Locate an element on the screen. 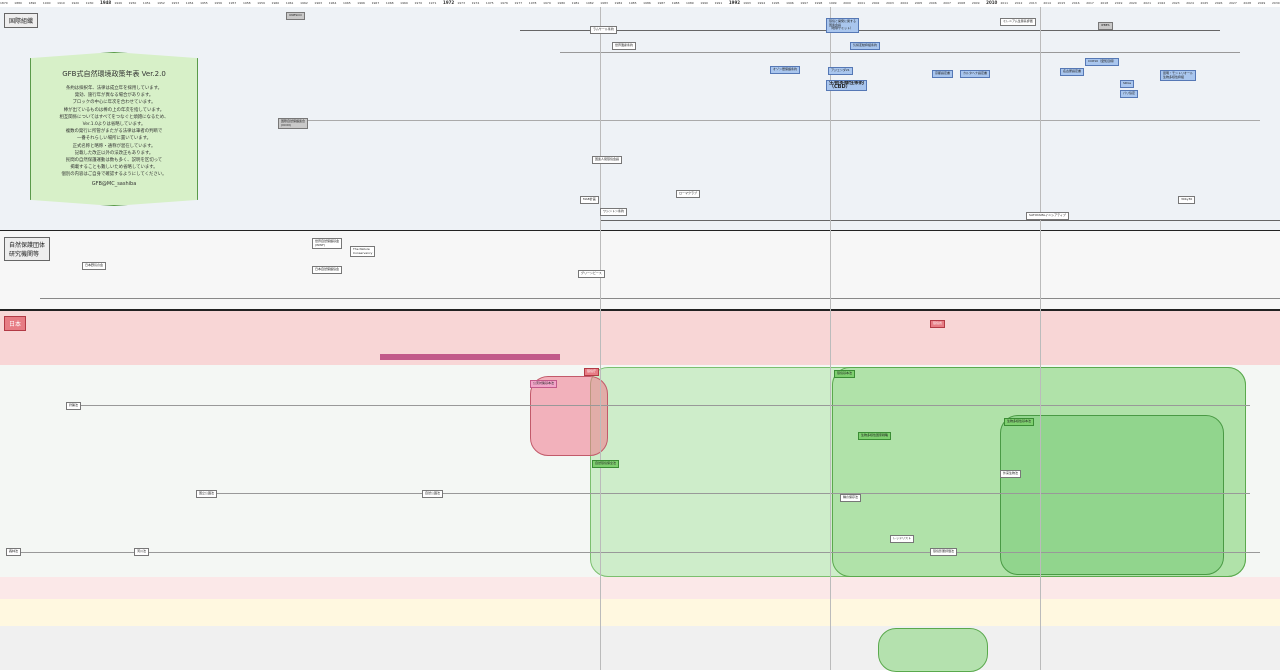 The image size is (1280, 672). year-tick-label: 1986 is located at coordinates (647, 3).